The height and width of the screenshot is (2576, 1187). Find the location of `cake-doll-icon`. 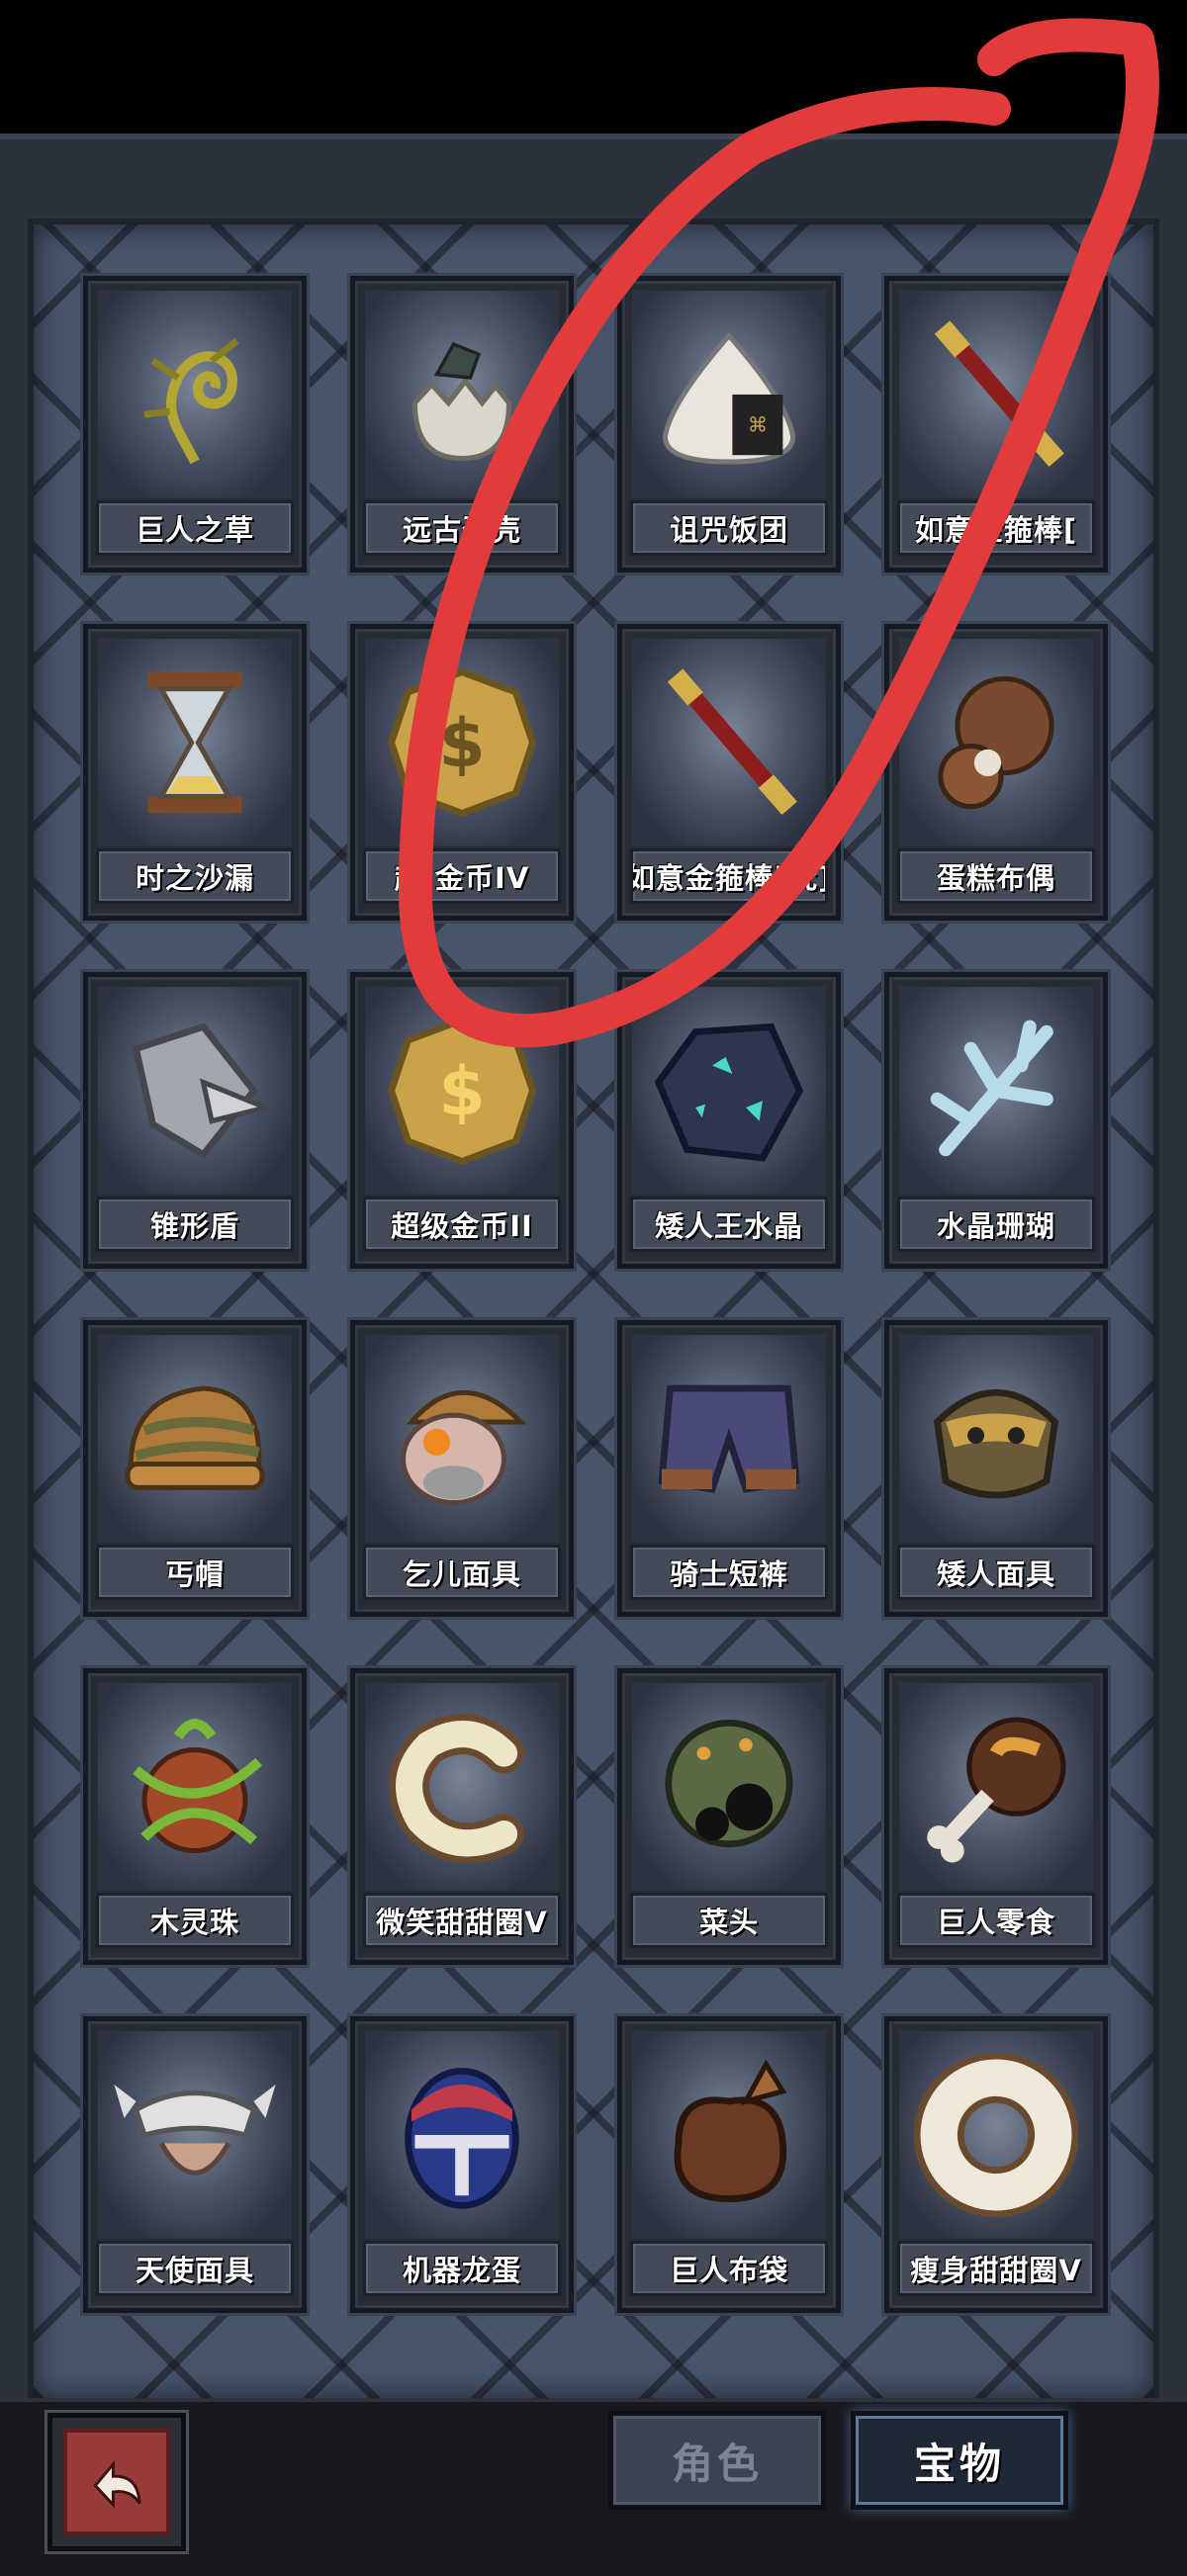

cake-doll-icon is located at coordinates (996, 742).